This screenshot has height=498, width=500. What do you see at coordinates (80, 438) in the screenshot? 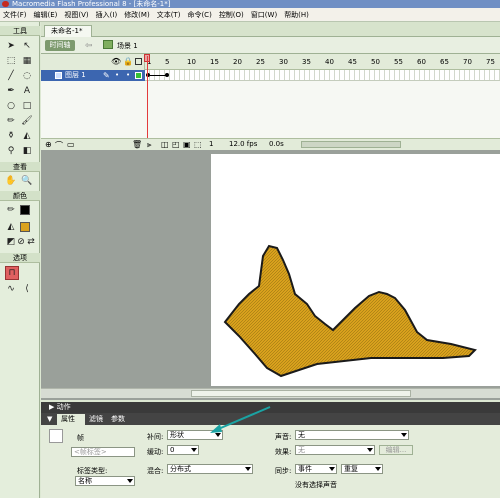
I see `frame-label: 帧` at bounding box center [80, 438].